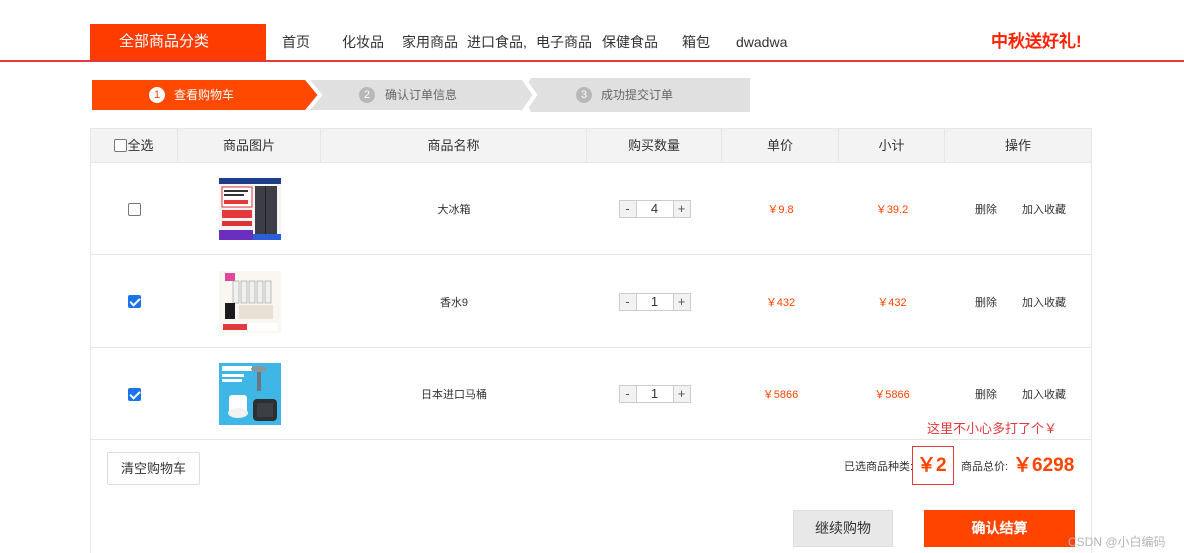 This screenshot has width=1184, height=553. What do you see at coordinates (204, 95) in the screenshot?
I see `step-1-label: 查看购物车` at bounding box center [204, 95].